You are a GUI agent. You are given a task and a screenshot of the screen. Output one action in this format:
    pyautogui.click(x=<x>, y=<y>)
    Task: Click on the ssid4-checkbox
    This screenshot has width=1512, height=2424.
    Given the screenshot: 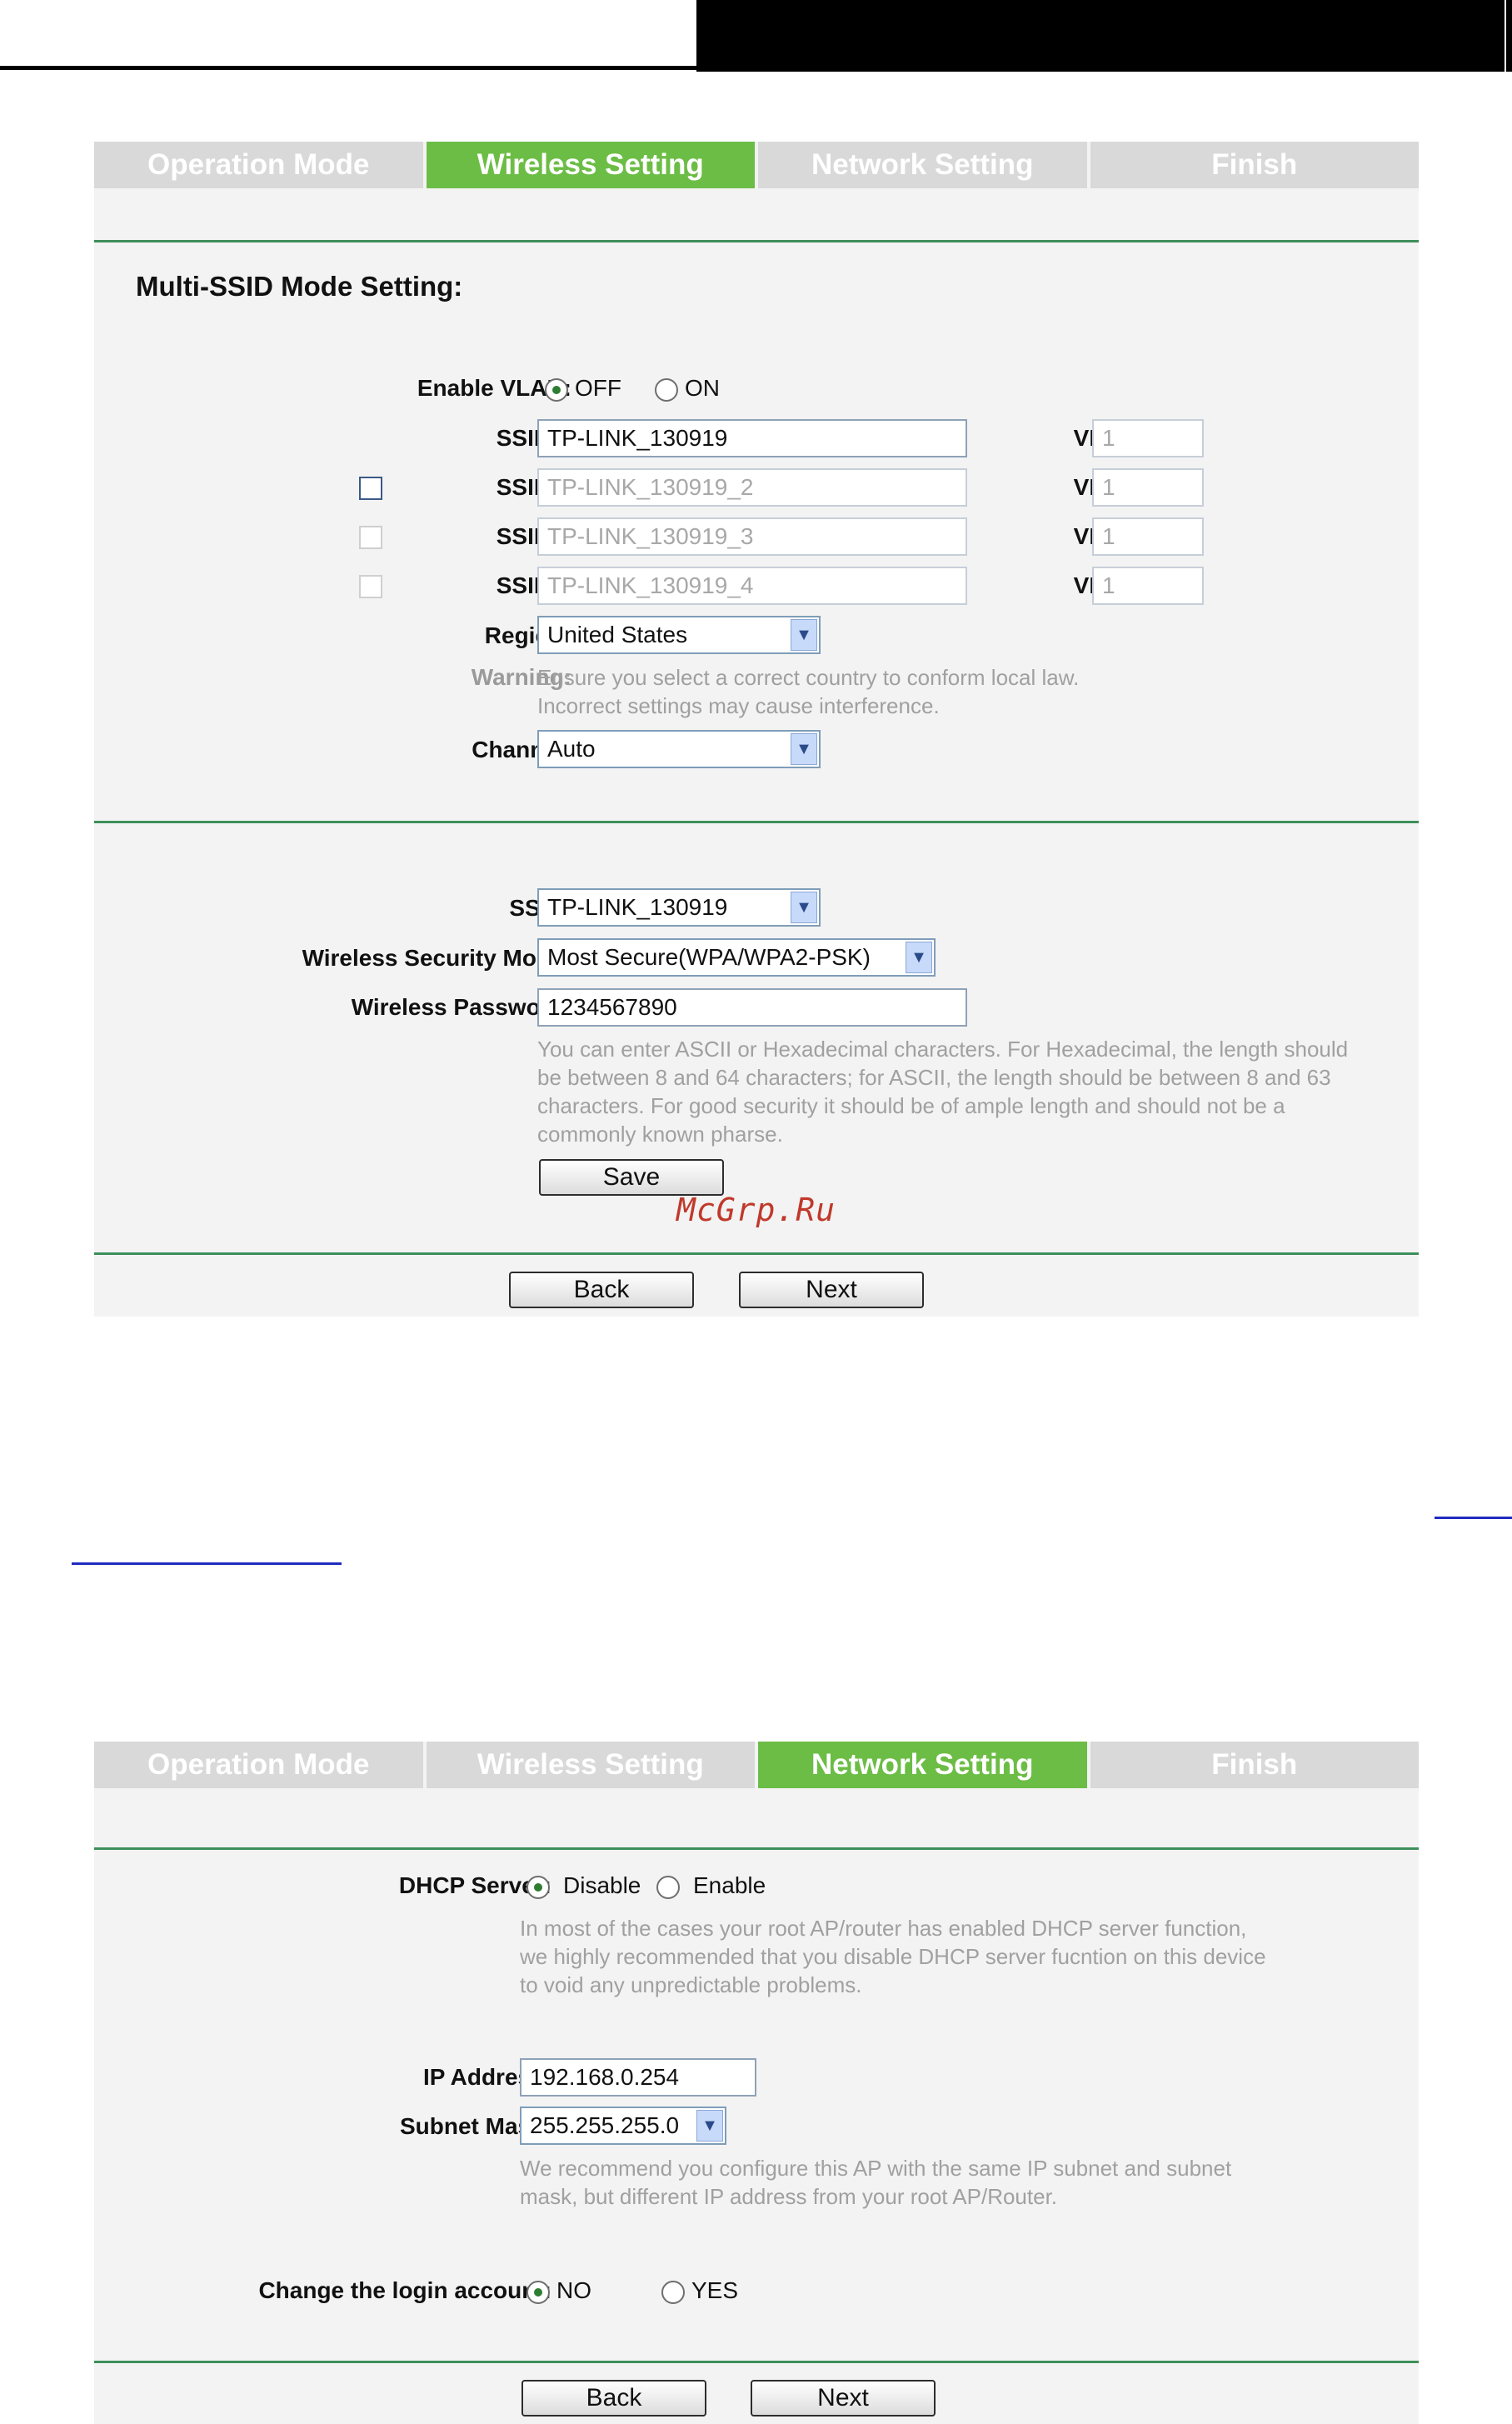 What is the action you would take?
    pyautogui.click(x=370, y=586)
    